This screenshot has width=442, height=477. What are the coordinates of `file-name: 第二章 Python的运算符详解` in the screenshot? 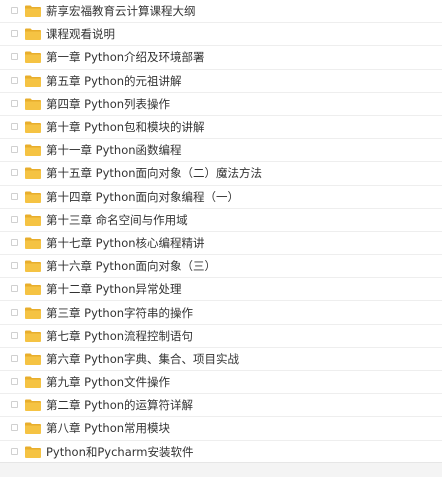 It's located at (119, 405).